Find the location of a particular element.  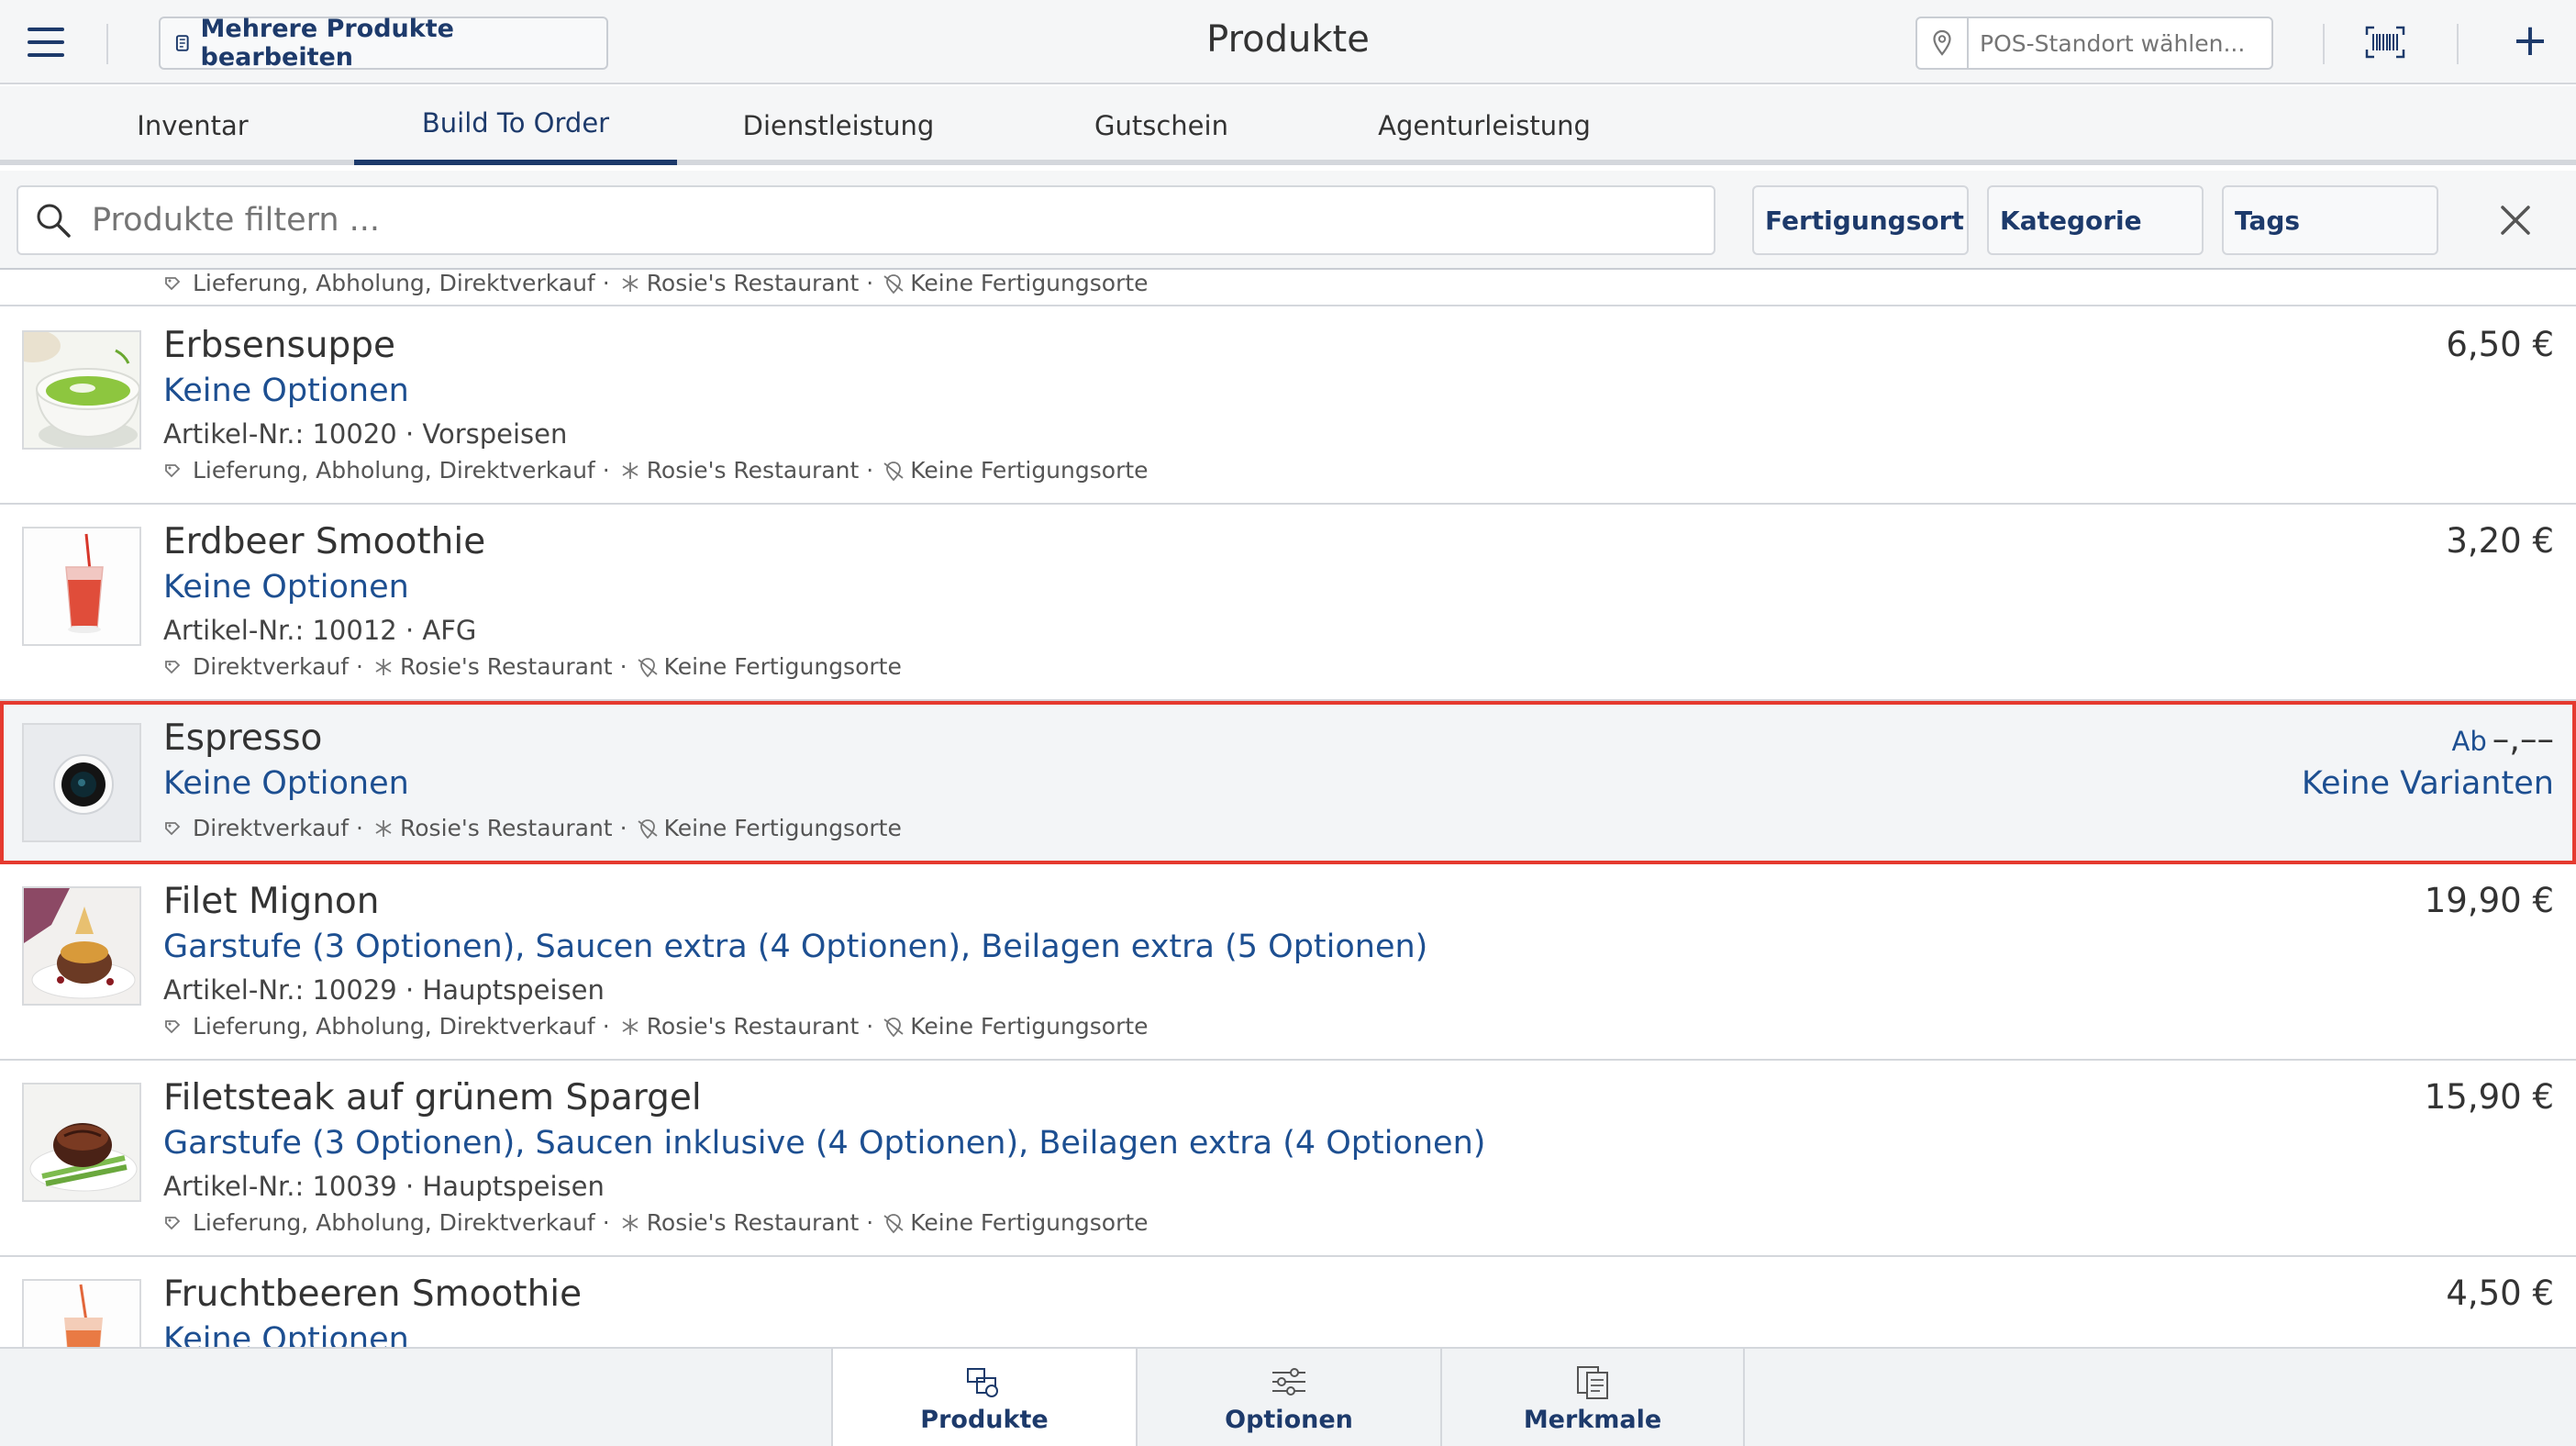

barcode-scanner-icon is located at coordinates (2385, 42).